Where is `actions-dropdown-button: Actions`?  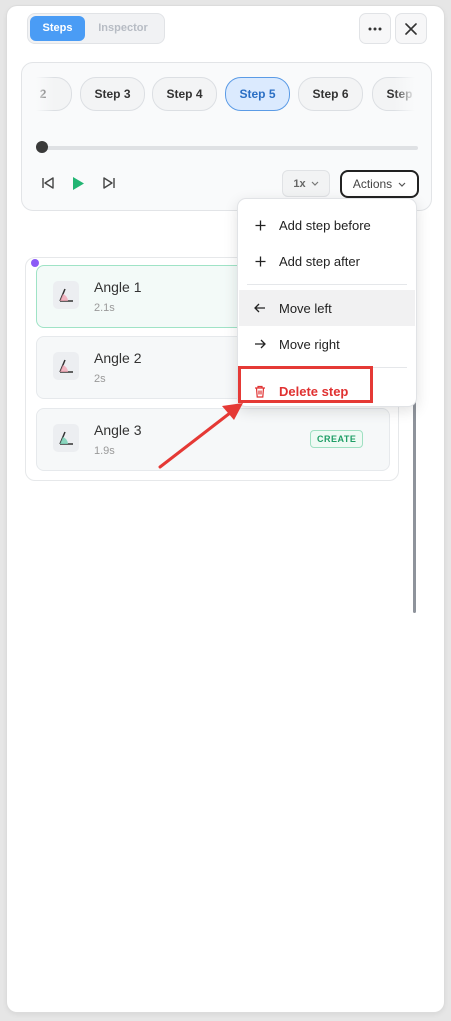 actions-dropdown-button: Actions is located at coordinates (379, 184).